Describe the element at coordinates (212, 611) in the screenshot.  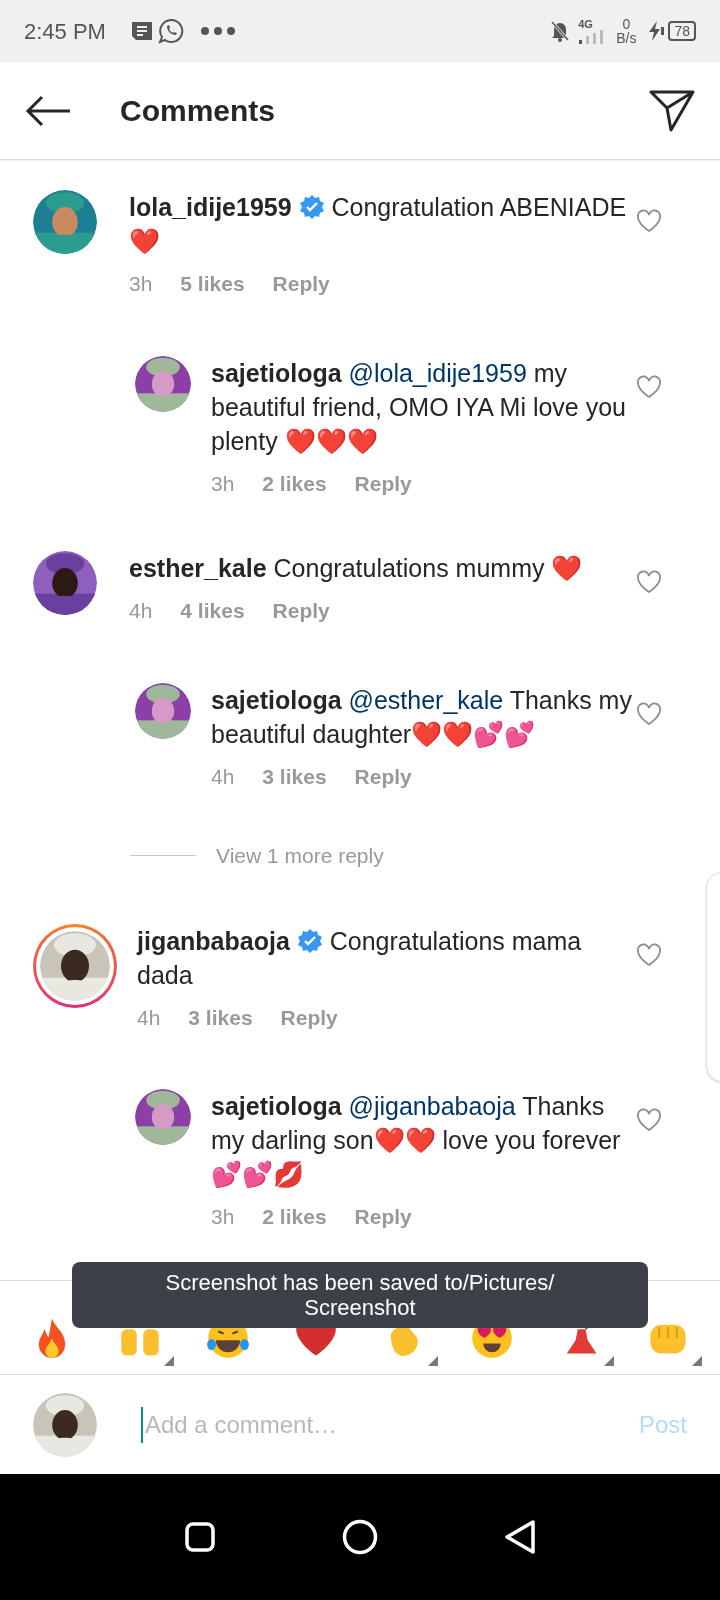
I see `likes-count-link: 4 likes` at that location.